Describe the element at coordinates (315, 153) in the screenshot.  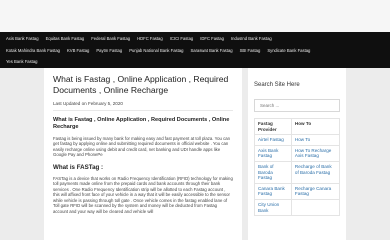
I see `howto-link: How To Recharge Axis Fastag` at that location.